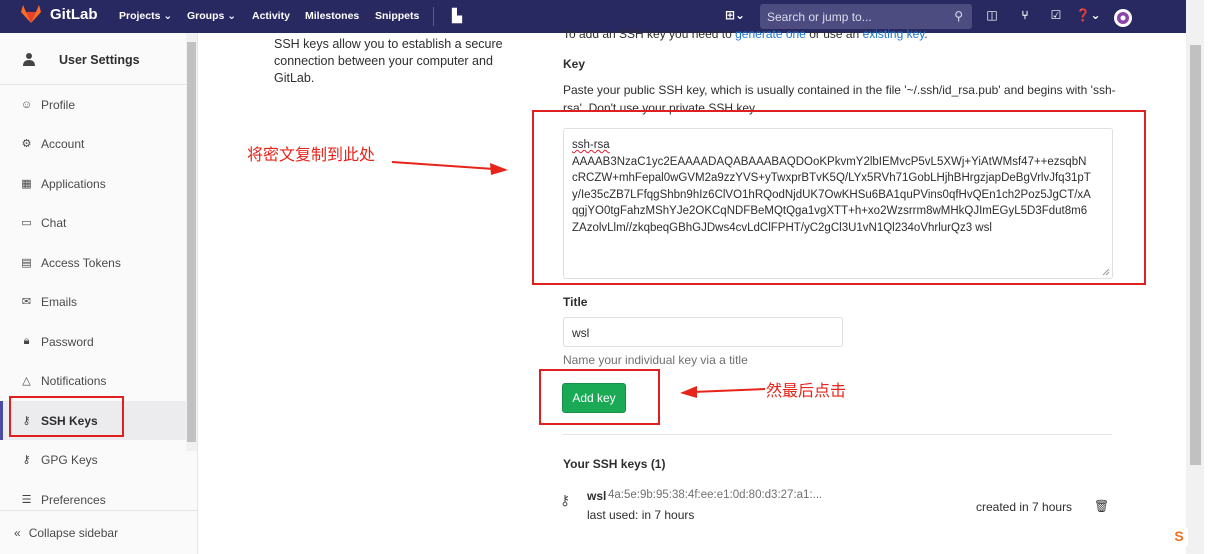 Image resolution: width=1224 pixels, height=554 pixels. Describe the element at coordinates (26, 104) in the screenshot. I see `profile-icon: ☺` at that location.